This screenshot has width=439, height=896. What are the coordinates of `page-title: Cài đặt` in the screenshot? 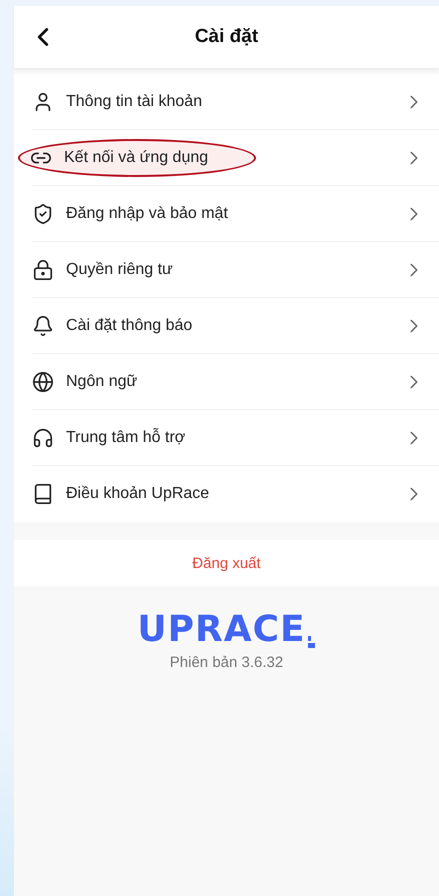 It's located at (226, 36).